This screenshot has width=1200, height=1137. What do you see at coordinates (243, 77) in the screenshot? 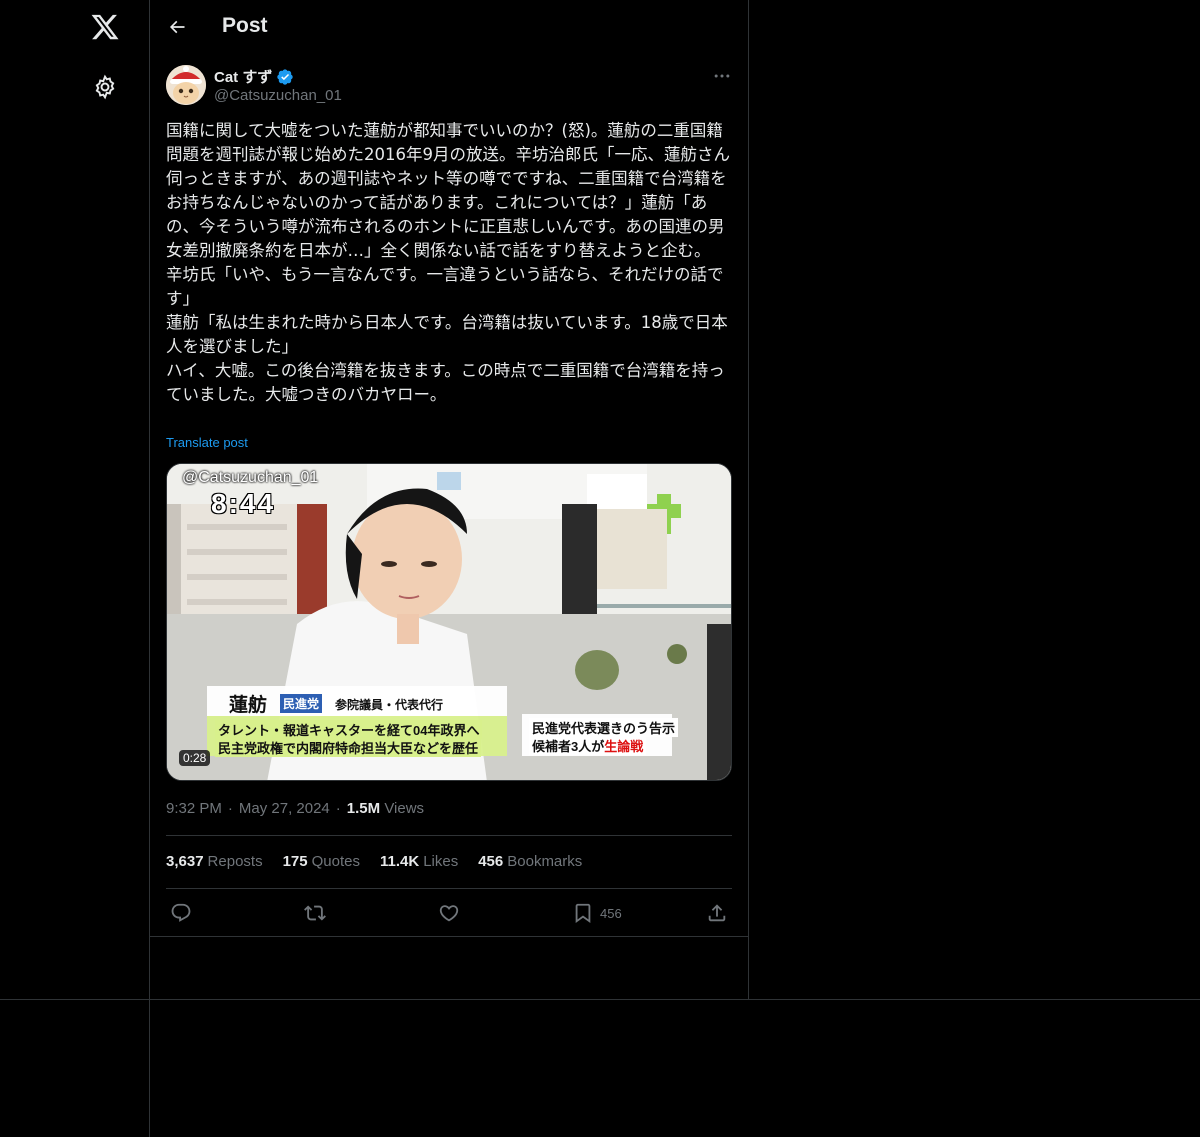
I see `author-display-name: Cat すず` at bounding box center [243, 77].